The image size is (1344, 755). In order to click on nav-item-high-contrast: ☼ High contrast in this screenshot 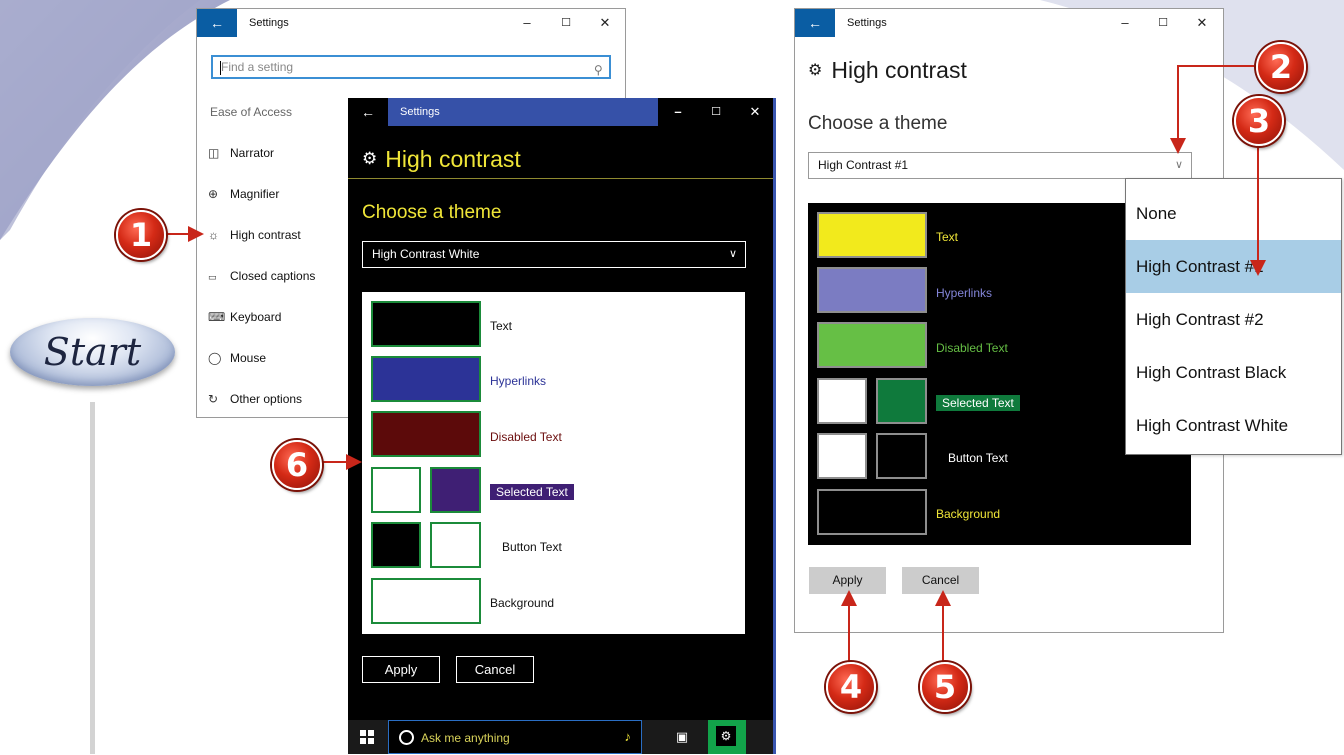, I will do `click(254, 235)`.